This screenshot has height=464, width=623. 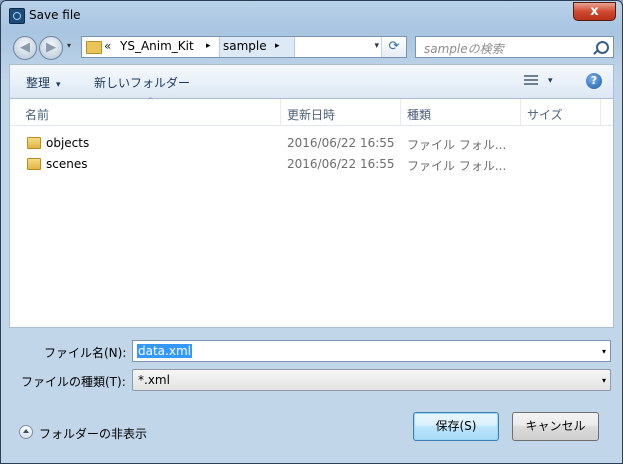 What do you see at coordinates (107, 46) in the screenshot?
I see `breadcrumb-overflow-button: «` at bounding box center [107, 46].